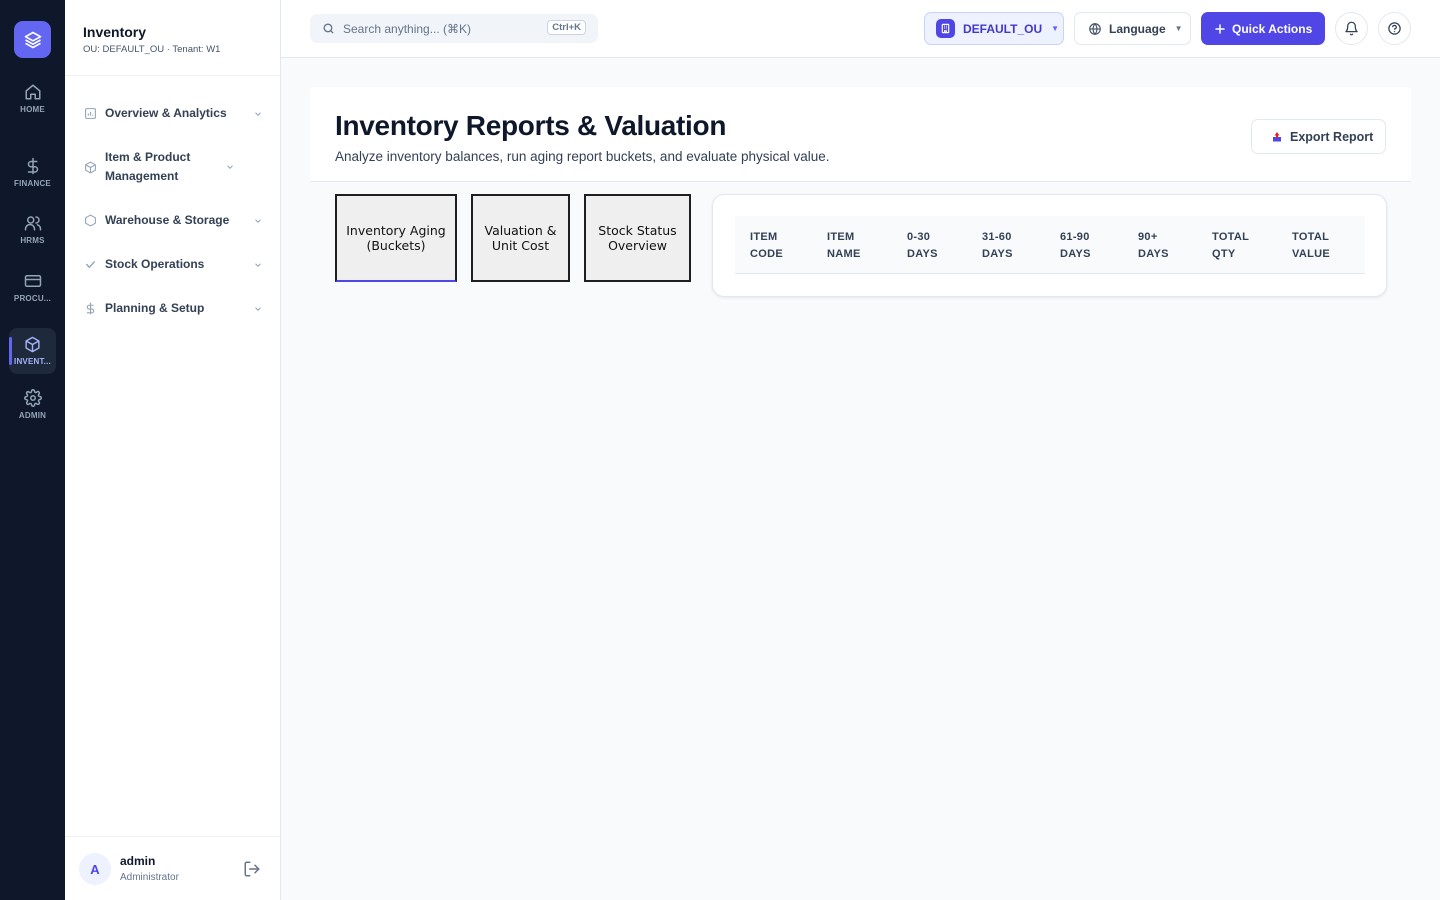 The image size is (1440, 900). Describe the element at coordinates (172, 38) in the screenshot. I see `sidebar-header: Inventory OU: DEFAULT_OU · Tenant: W1` at that location.